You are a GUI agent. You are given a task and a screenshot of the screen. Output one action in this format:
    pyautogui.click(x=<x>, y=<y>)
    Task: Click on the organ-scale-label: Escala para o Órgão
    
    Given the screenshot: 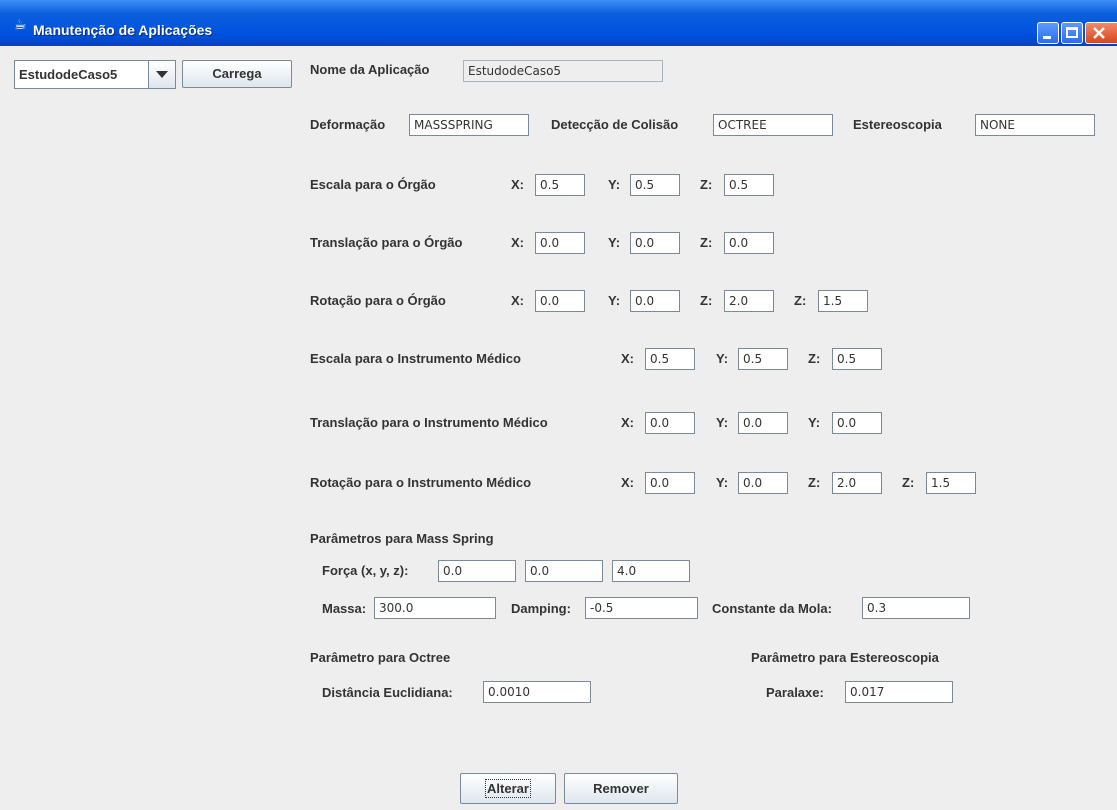 What is the action you would take?
    pyautogui.click(x=373, y=184)
    